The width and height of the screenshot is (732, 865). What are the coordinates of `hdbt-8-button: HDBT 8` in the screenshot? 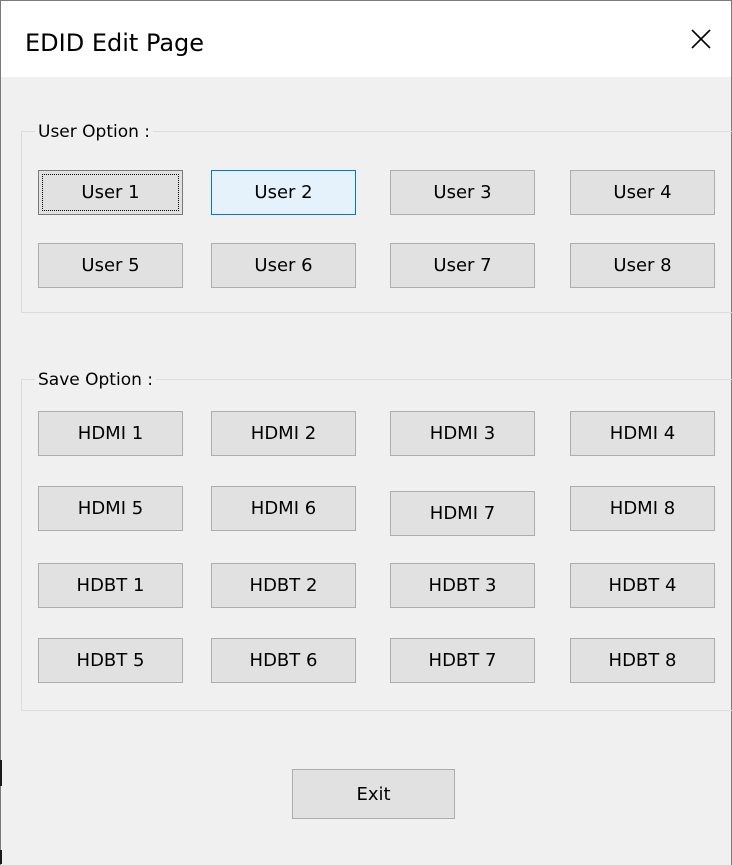 It's located at (642, 660).